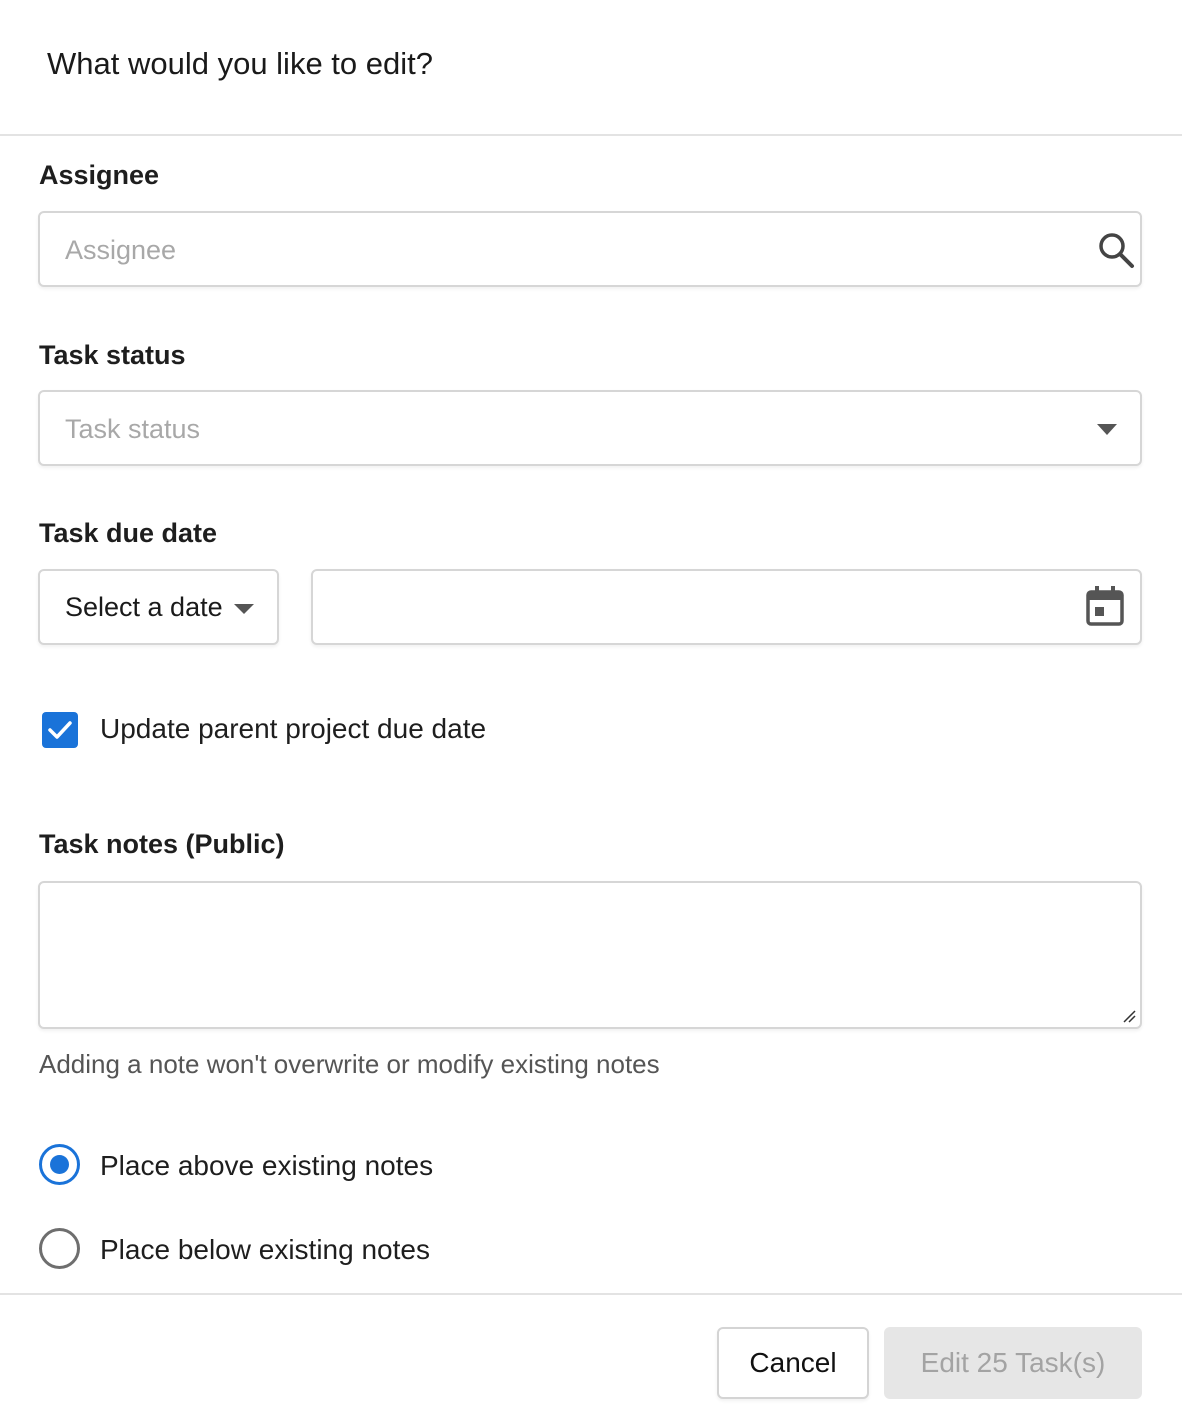 This screenshot has height=1426, width=1182. I want to click on date-mode-value: Select a date, so click(144, 607).